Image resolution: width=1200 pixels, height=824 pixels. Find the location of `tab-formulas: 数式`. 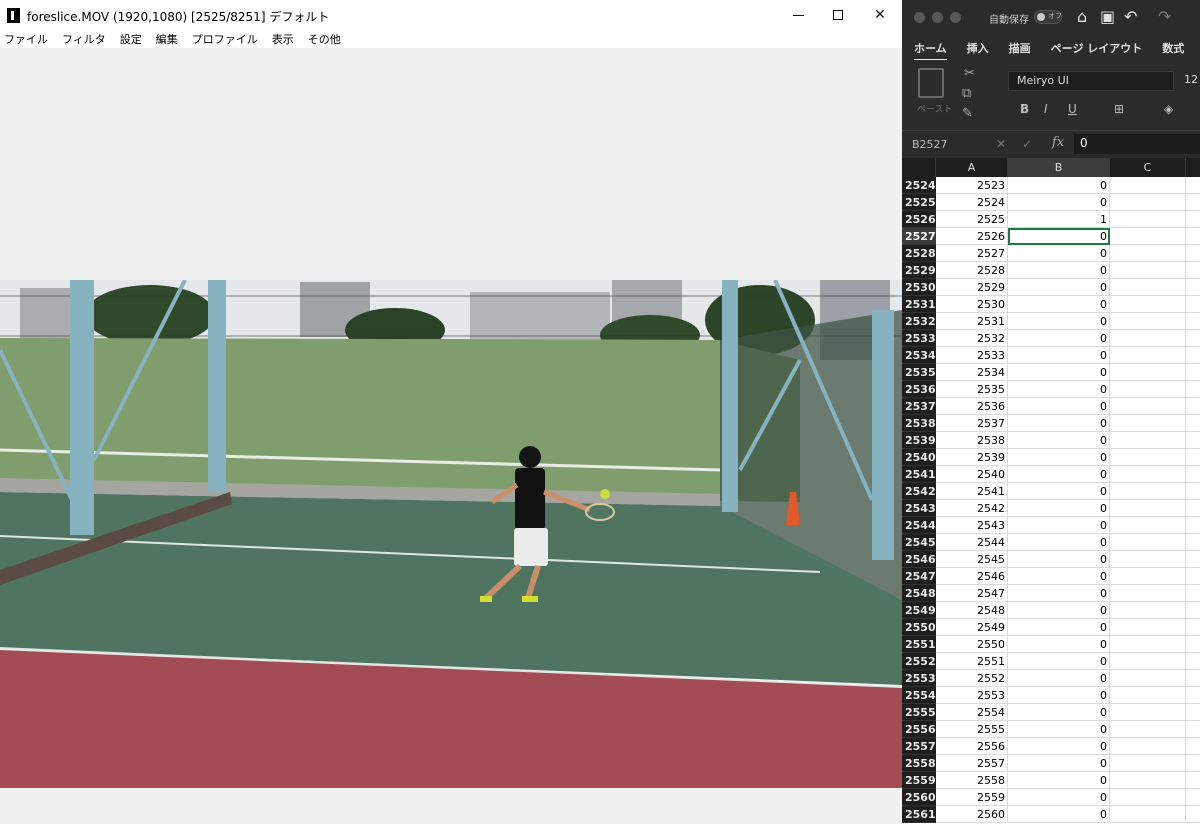

tab-formulas: 数式 is located at coordinates (1173, 48).